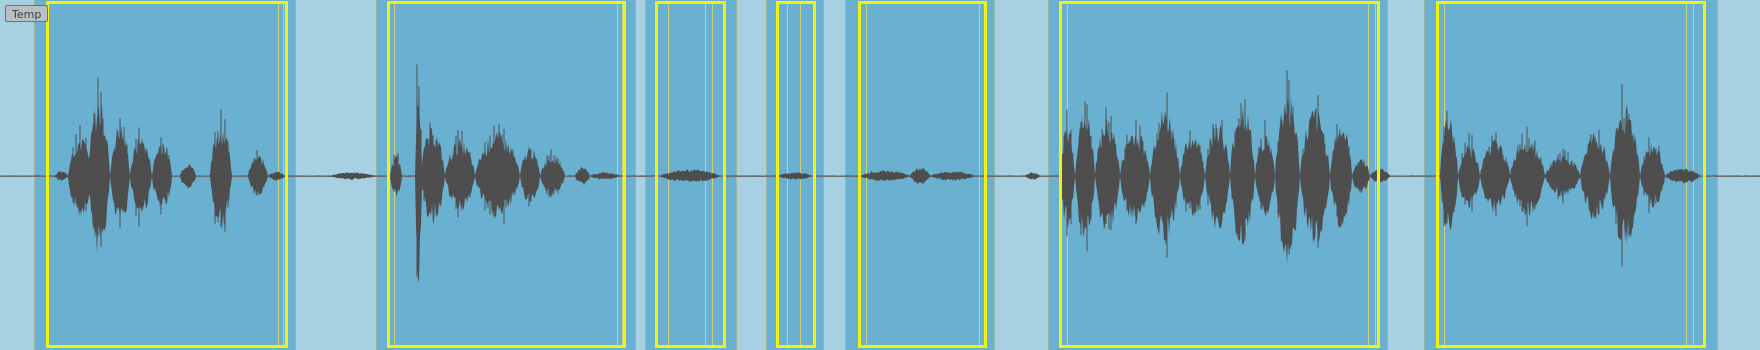 Image resolution: width=1760 pixels, height=350 pixels. What do you see at coordinates (27, 13) in the screenshot?
I see `track-label: Temp` at bounding box center [27, 13].